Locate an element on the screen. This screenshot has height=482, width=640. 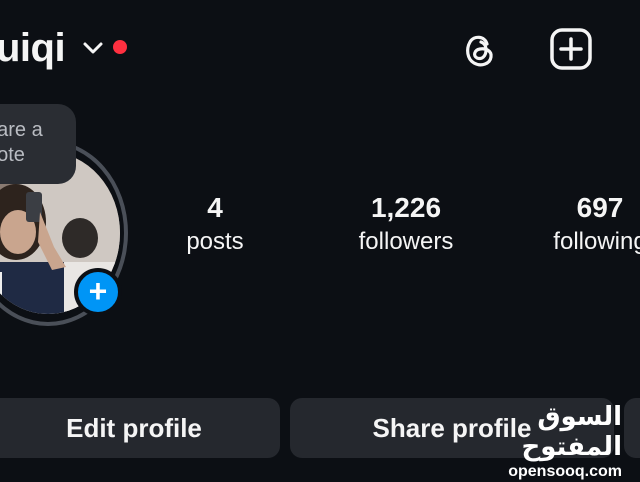
edit-profile-button: Edit profile is located at coordinates (140, 428).